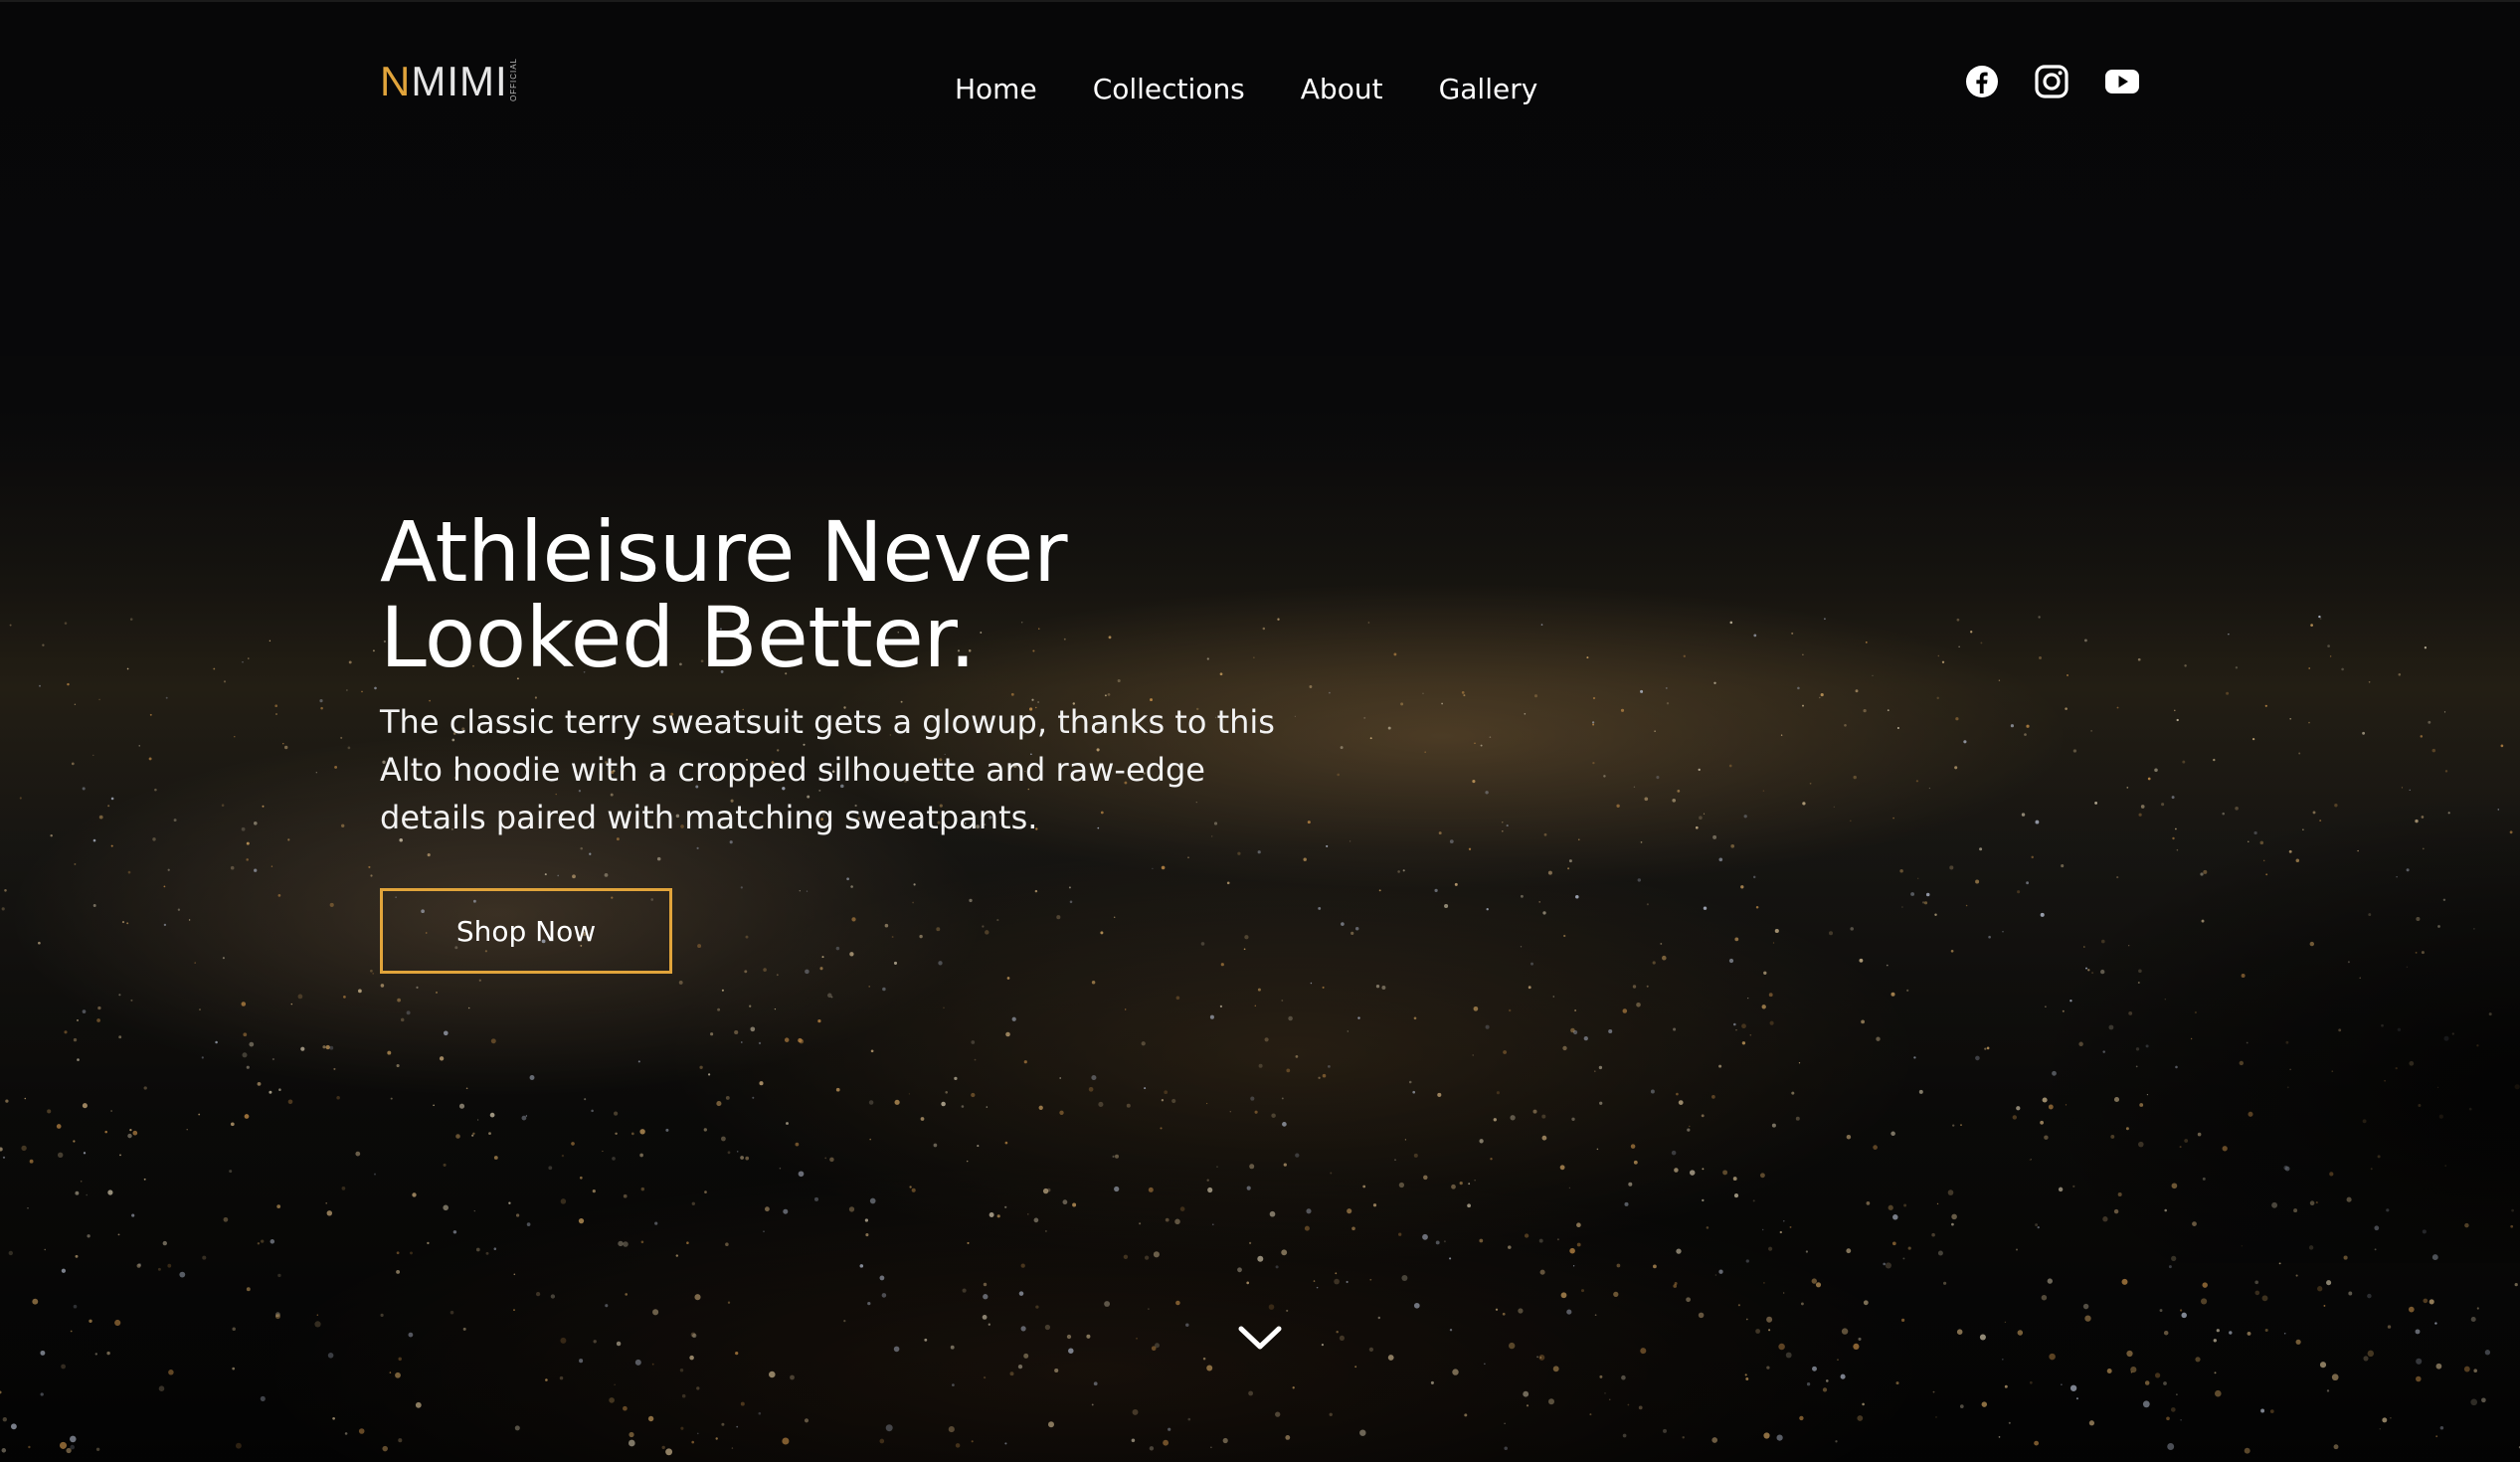  I want to click on facebook-icon, so click(1982, 81).